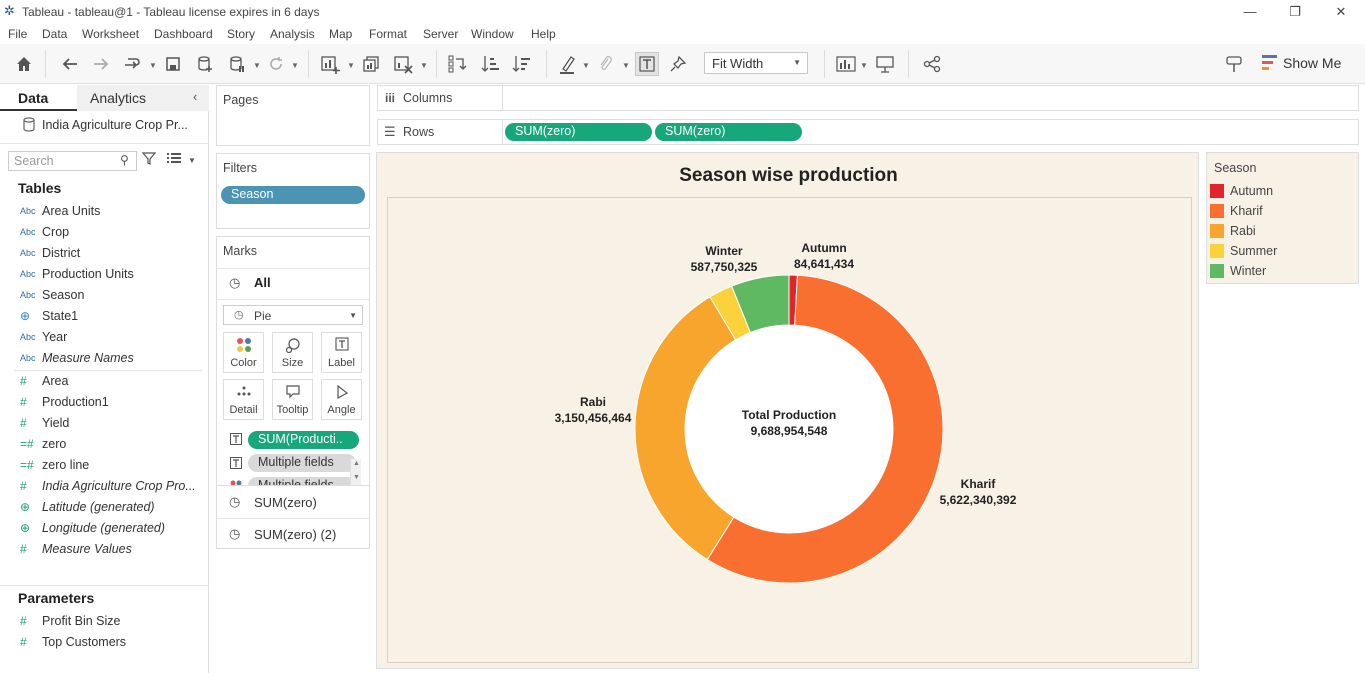 The image size is (1365, 673). I want to click on tooltip-button: Tooltip, so click(292, 399).